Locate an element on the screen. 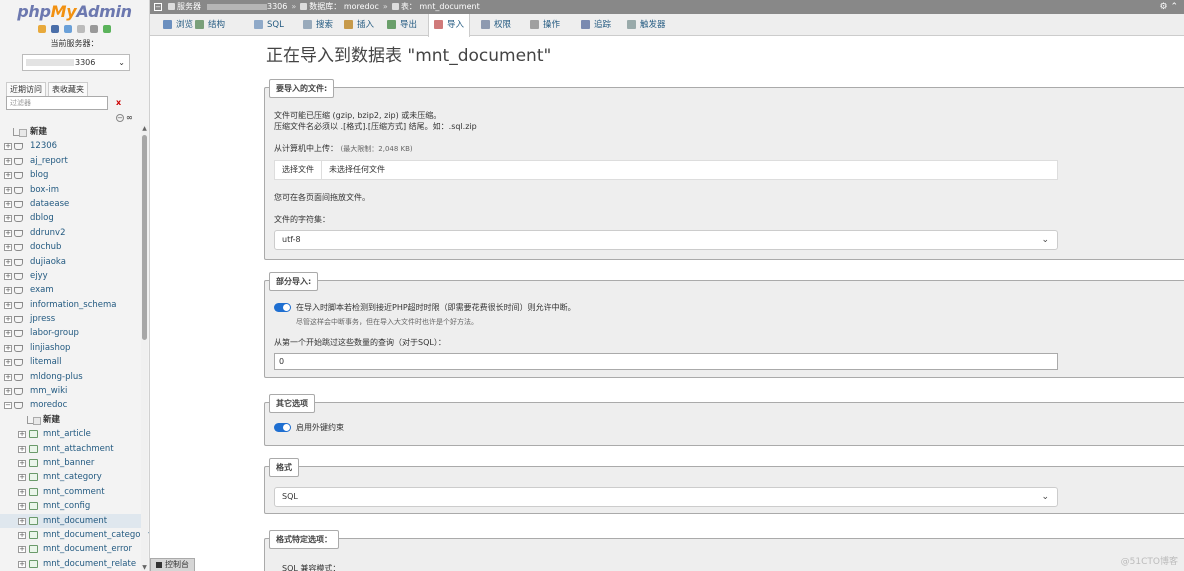 The image size is (1184, 571). scroll-thumb is located at coordinates (144, 237).